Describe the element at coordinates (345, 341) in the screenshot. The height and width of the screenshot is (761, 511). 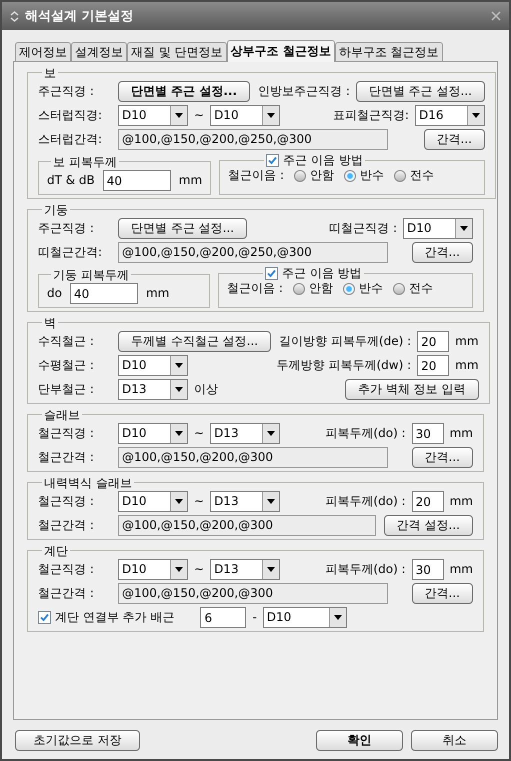
I see `field-label: 길이방향 피복두께(de) :` at that location.